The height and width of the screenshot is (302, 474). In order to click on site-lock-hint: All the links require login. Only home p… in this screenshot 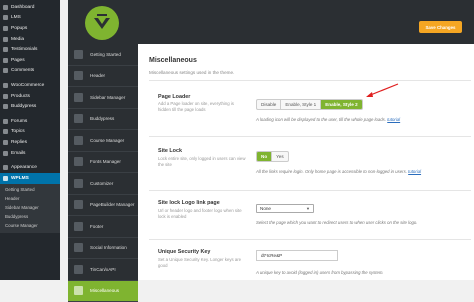, I will do `click(338, 171)`.